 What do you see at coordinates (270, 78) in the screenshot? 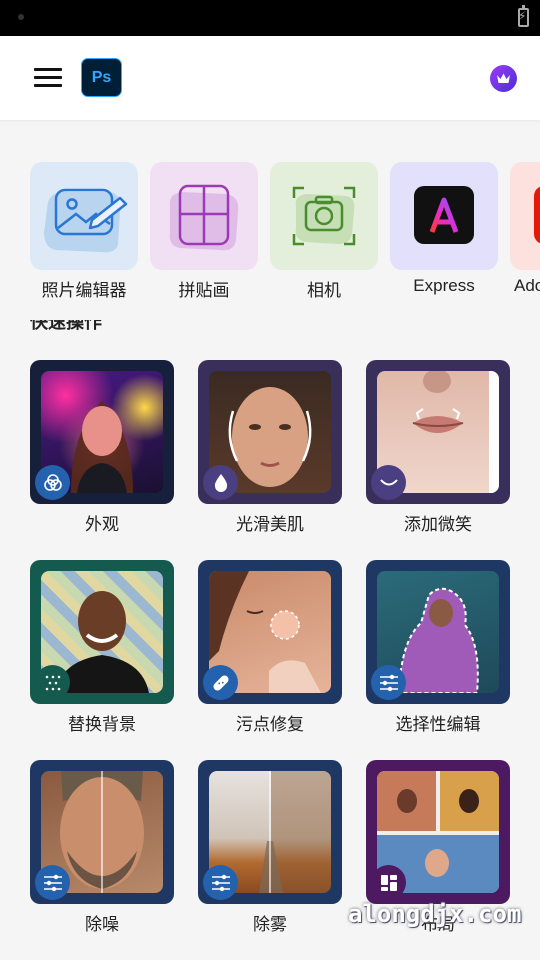
I see `app-bar: Ps` at bounding box center [270, 78].